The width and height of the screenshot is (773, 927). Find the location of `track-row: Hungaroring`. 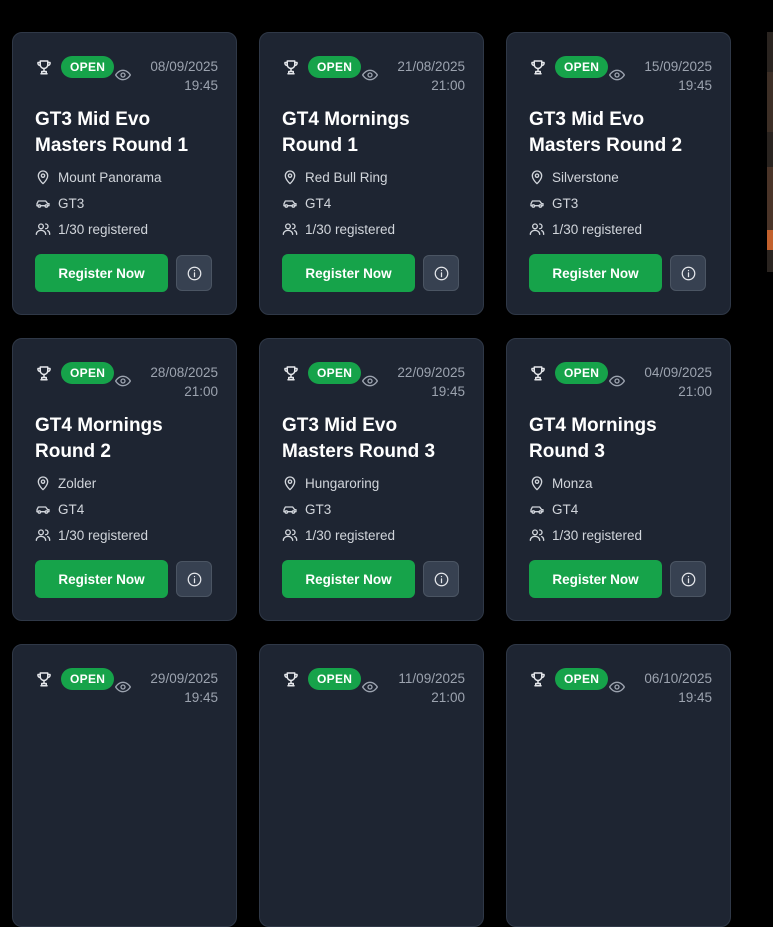

track-row: Hungaroring is located at coordinates (330, 483).